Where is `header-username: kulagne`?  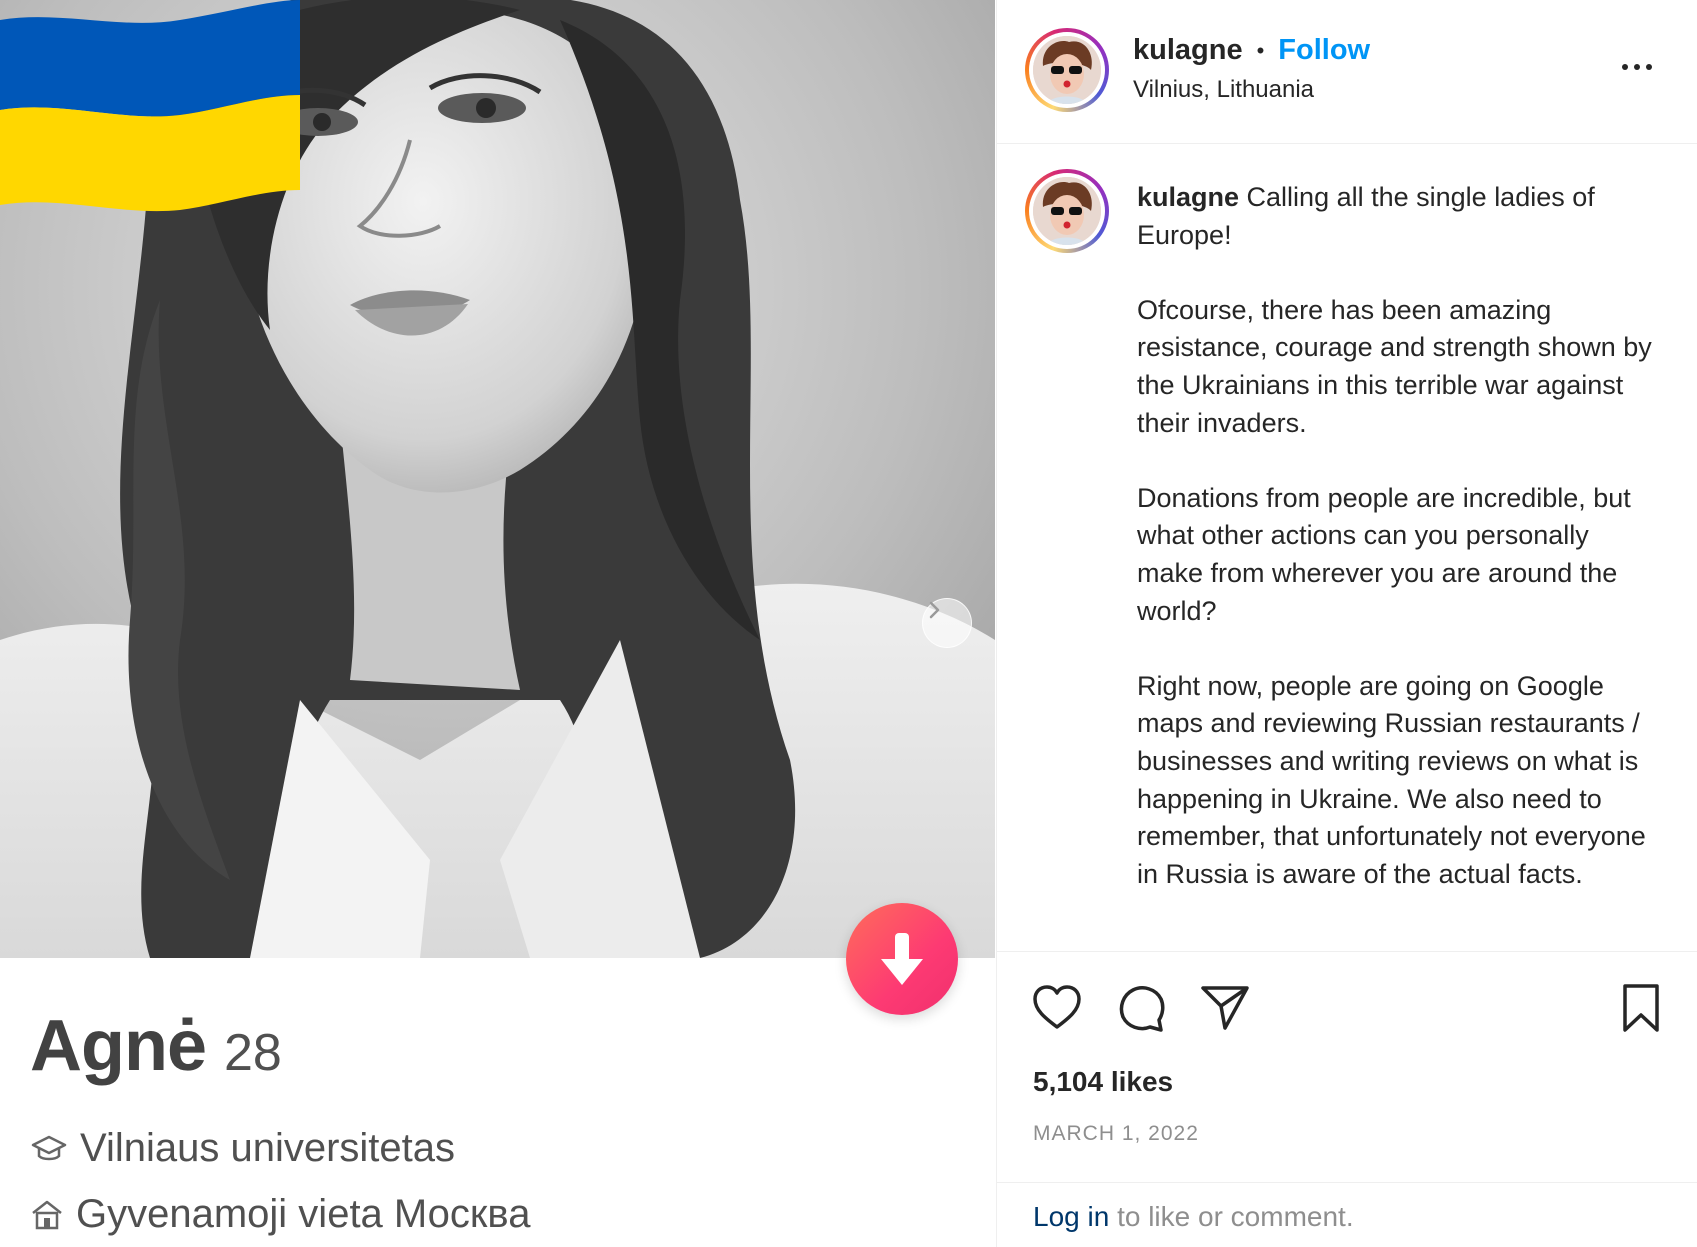 header-username: kulagne is located at coordinates (1188, 50).